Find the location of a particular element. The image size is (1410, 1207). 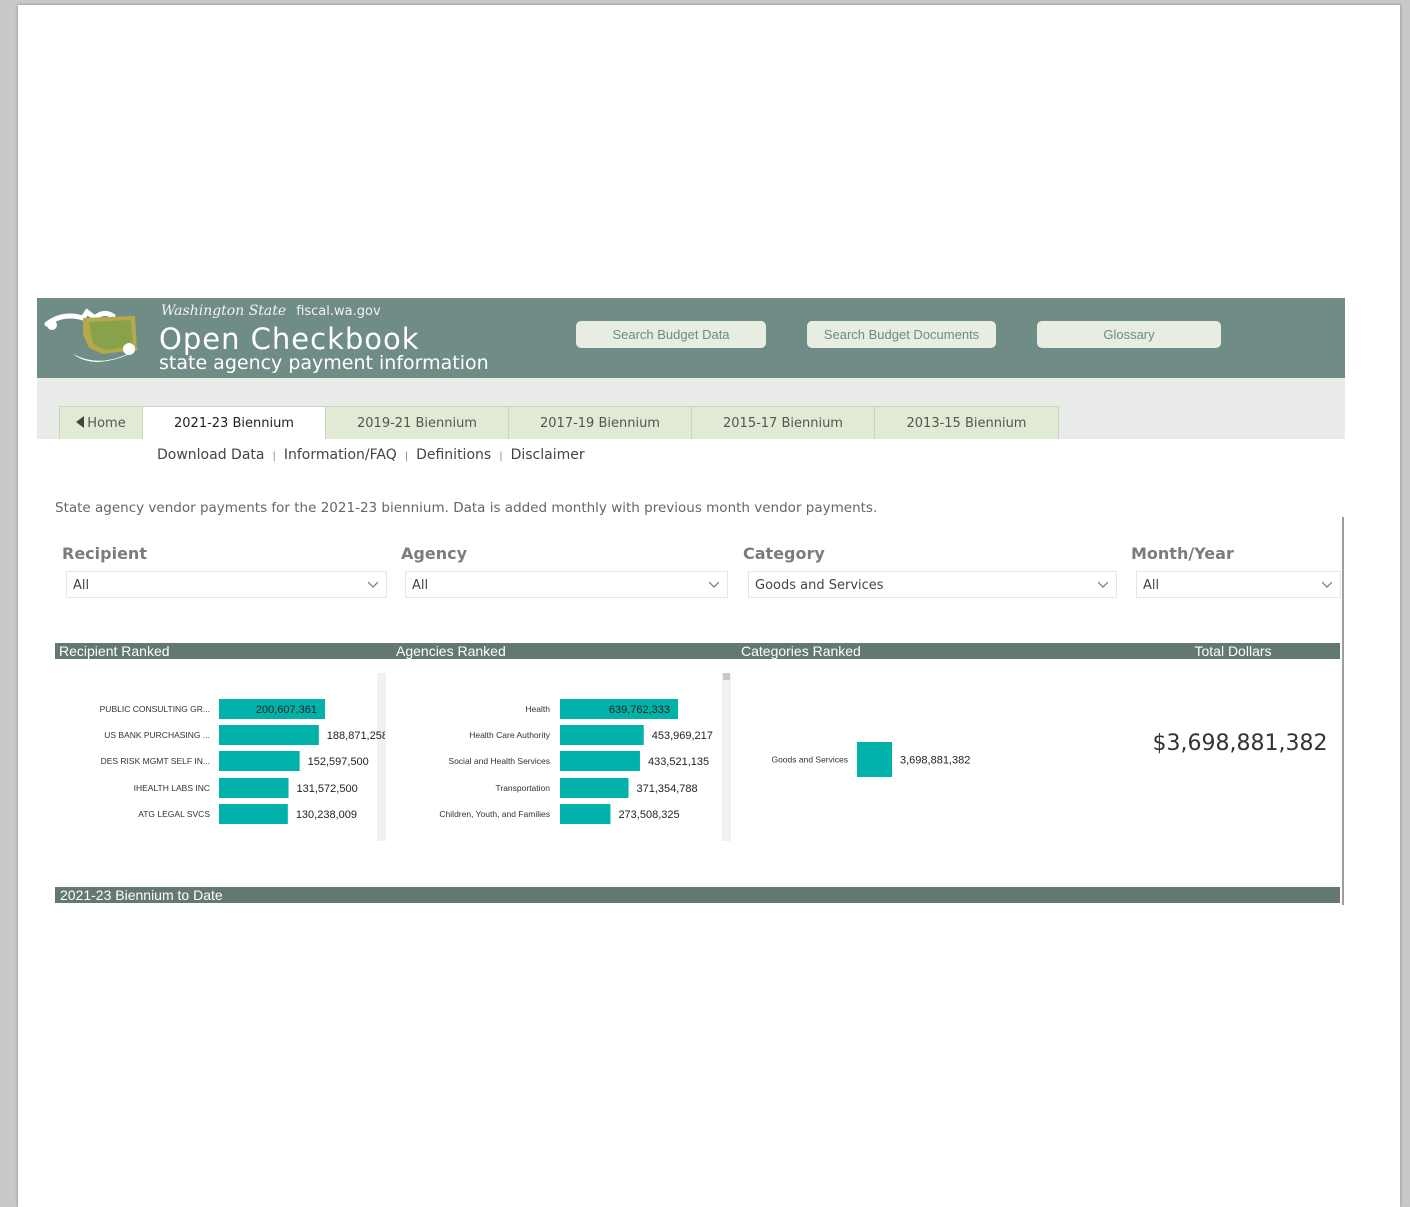

tab-2021-23: 2021-23 Biennium is located at coordinates (234, 422).